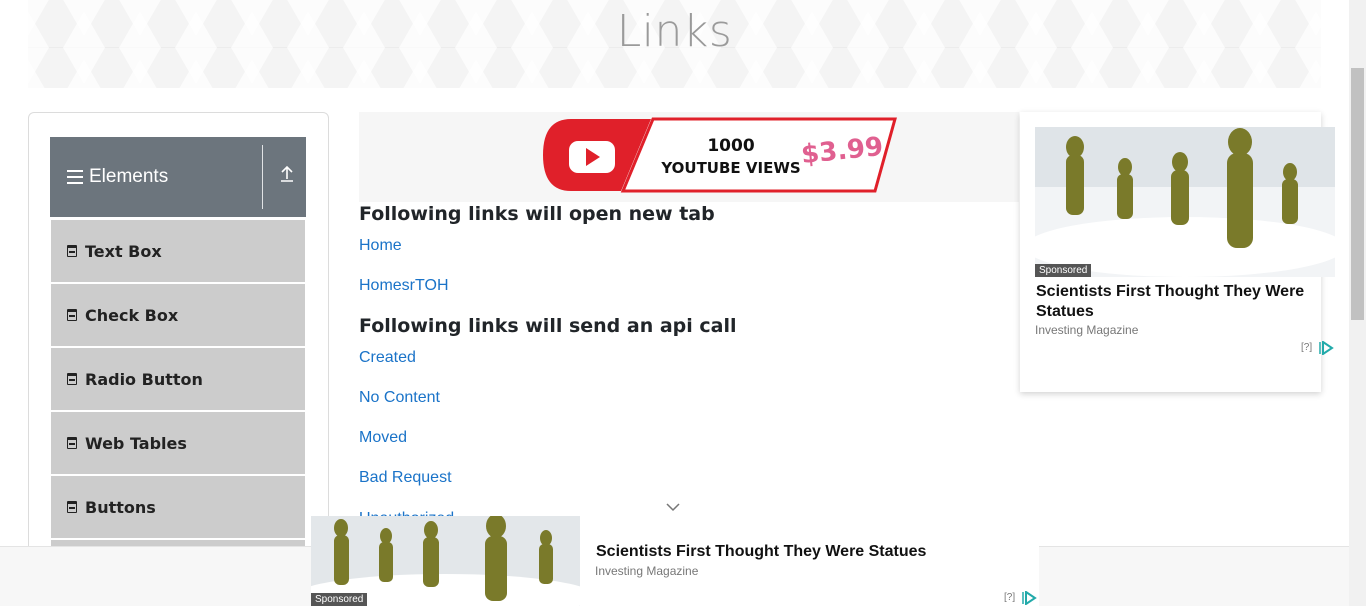 The height and width of the screenshot is (606, 1366). What do you see at coordinates (75, 177) in the screenshot?
I see `hamburger-icon` at bounding box center [75, 177].